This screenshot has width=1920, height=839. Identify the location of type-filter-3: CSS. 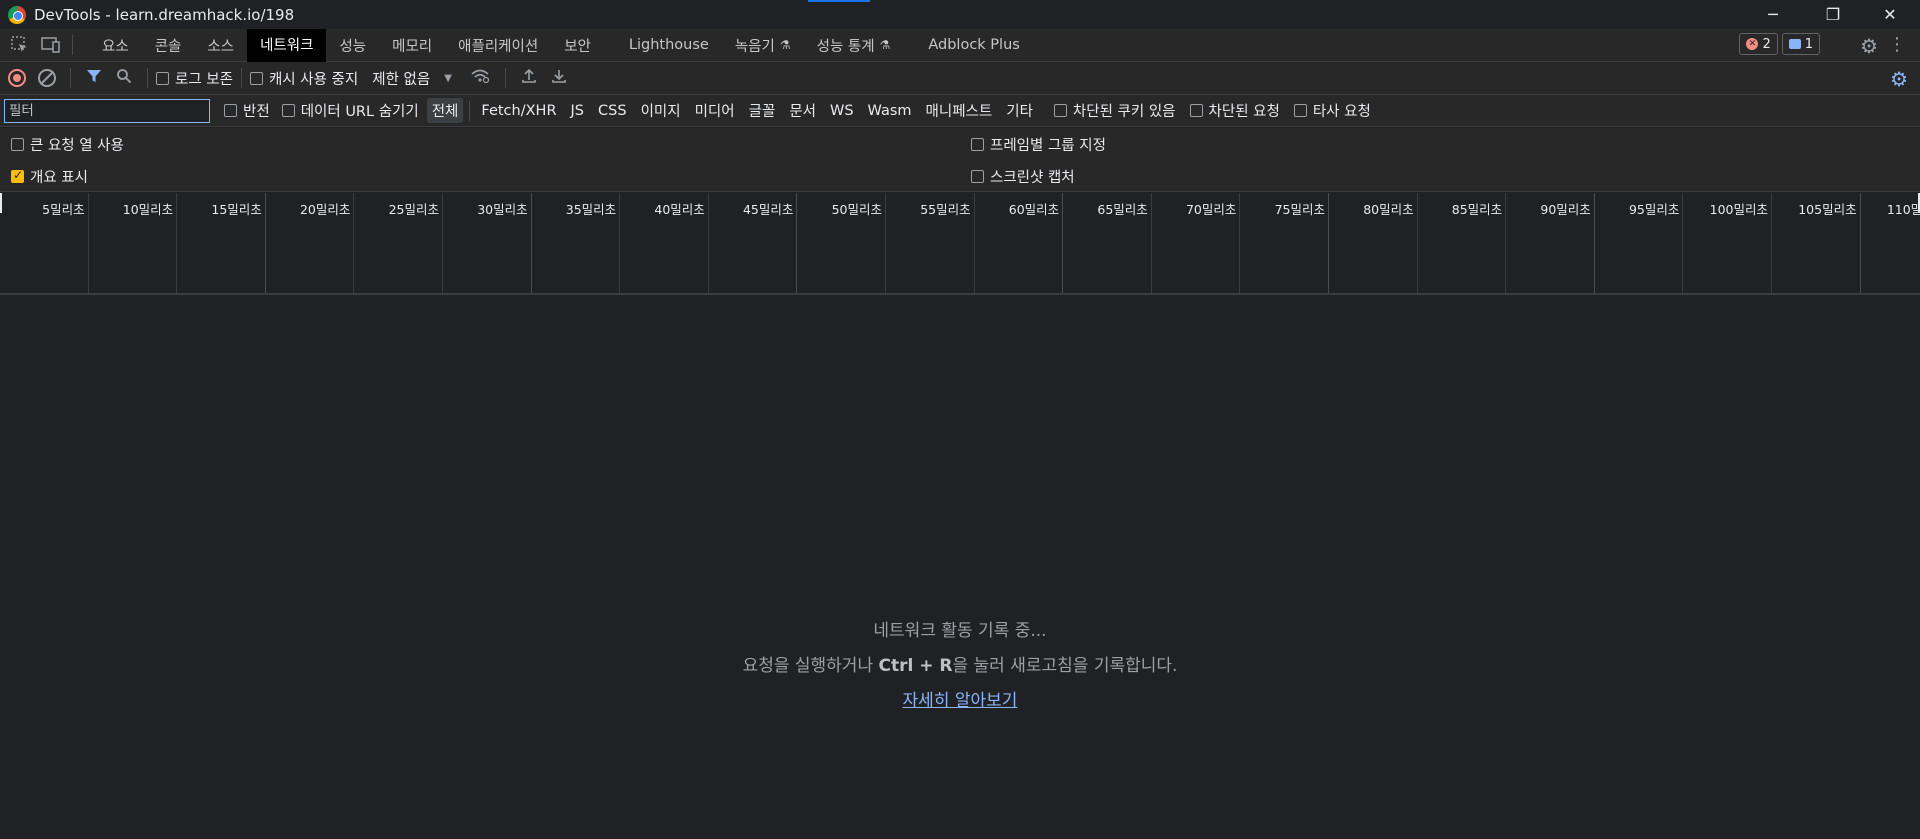
(612, 111).